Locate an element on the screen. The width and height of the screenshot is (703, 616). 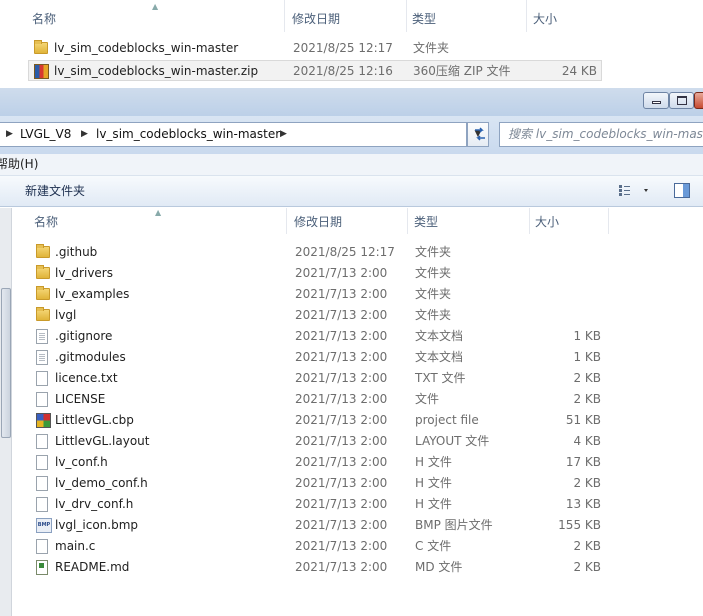
file-size: 51 KB is located at coordinates (583, 420).